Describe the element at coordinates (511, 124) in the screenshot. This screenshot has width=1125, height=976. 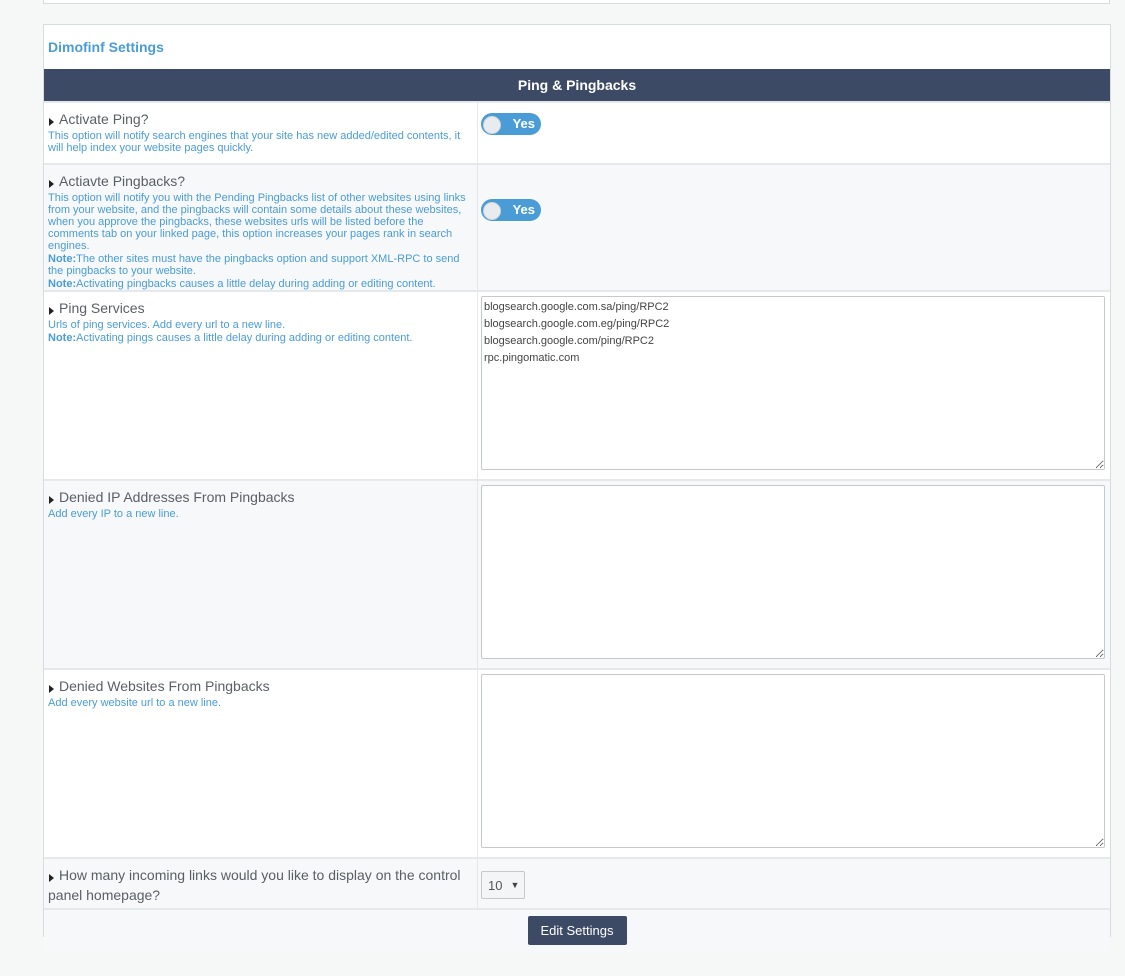
I see `activate-ping-toggle: Yes` at that location.